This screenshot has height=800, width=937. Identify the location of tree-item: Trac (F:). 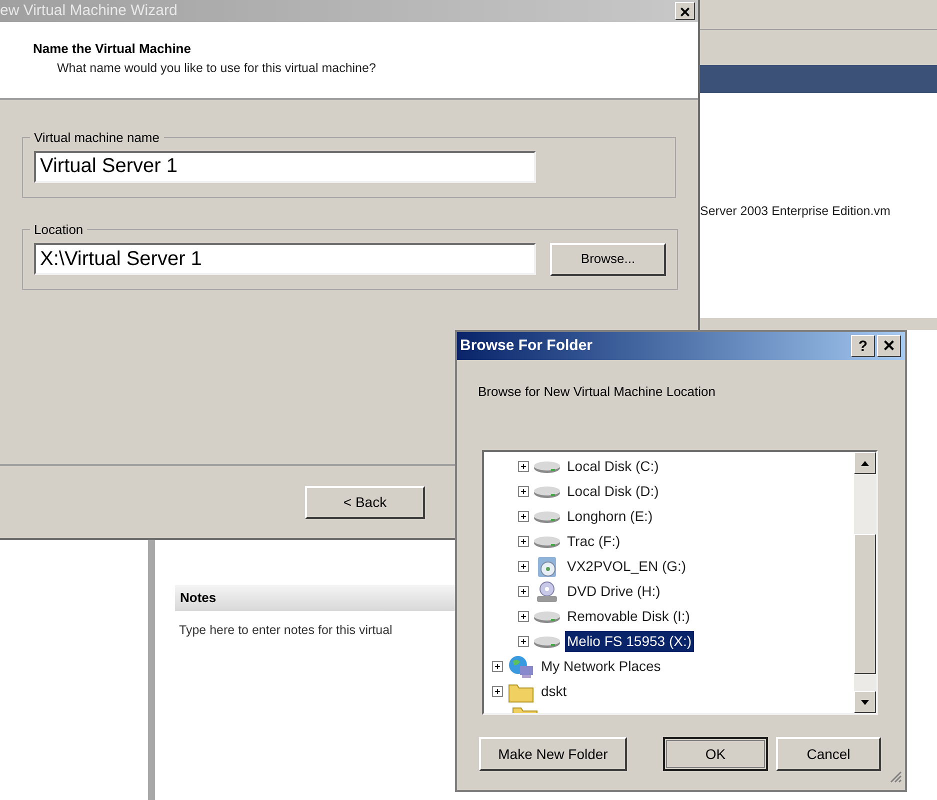
(593, 541).